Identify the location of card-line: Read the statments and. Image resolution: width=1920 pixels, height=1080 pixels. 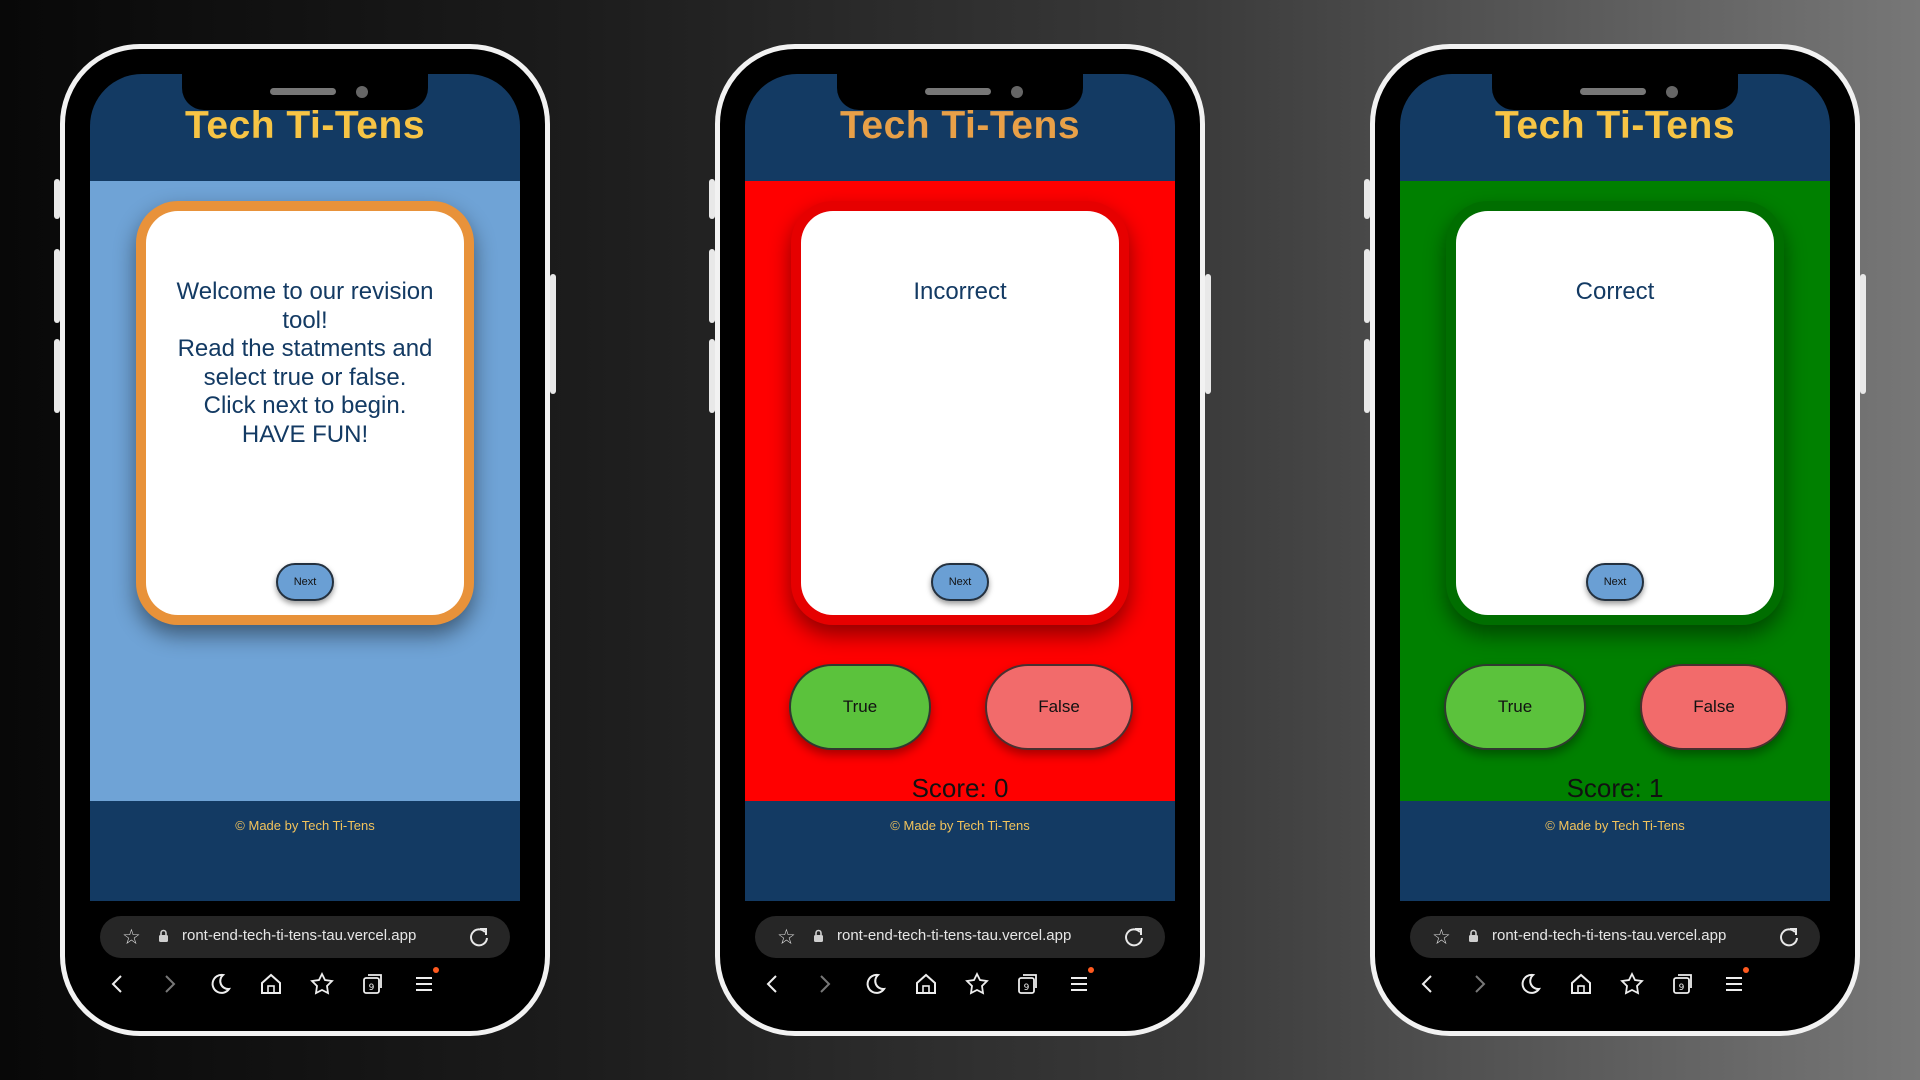
(305, 348).